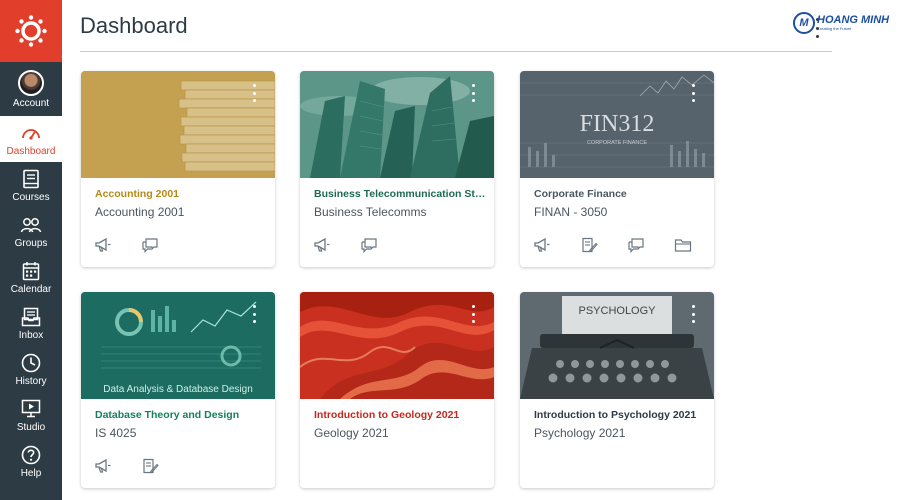 The height and width of the screenshot is (500, 900). Describe the element at coordinates (580, 433) in the screenshot. I see `course-code: Psychology 2021` at that location.